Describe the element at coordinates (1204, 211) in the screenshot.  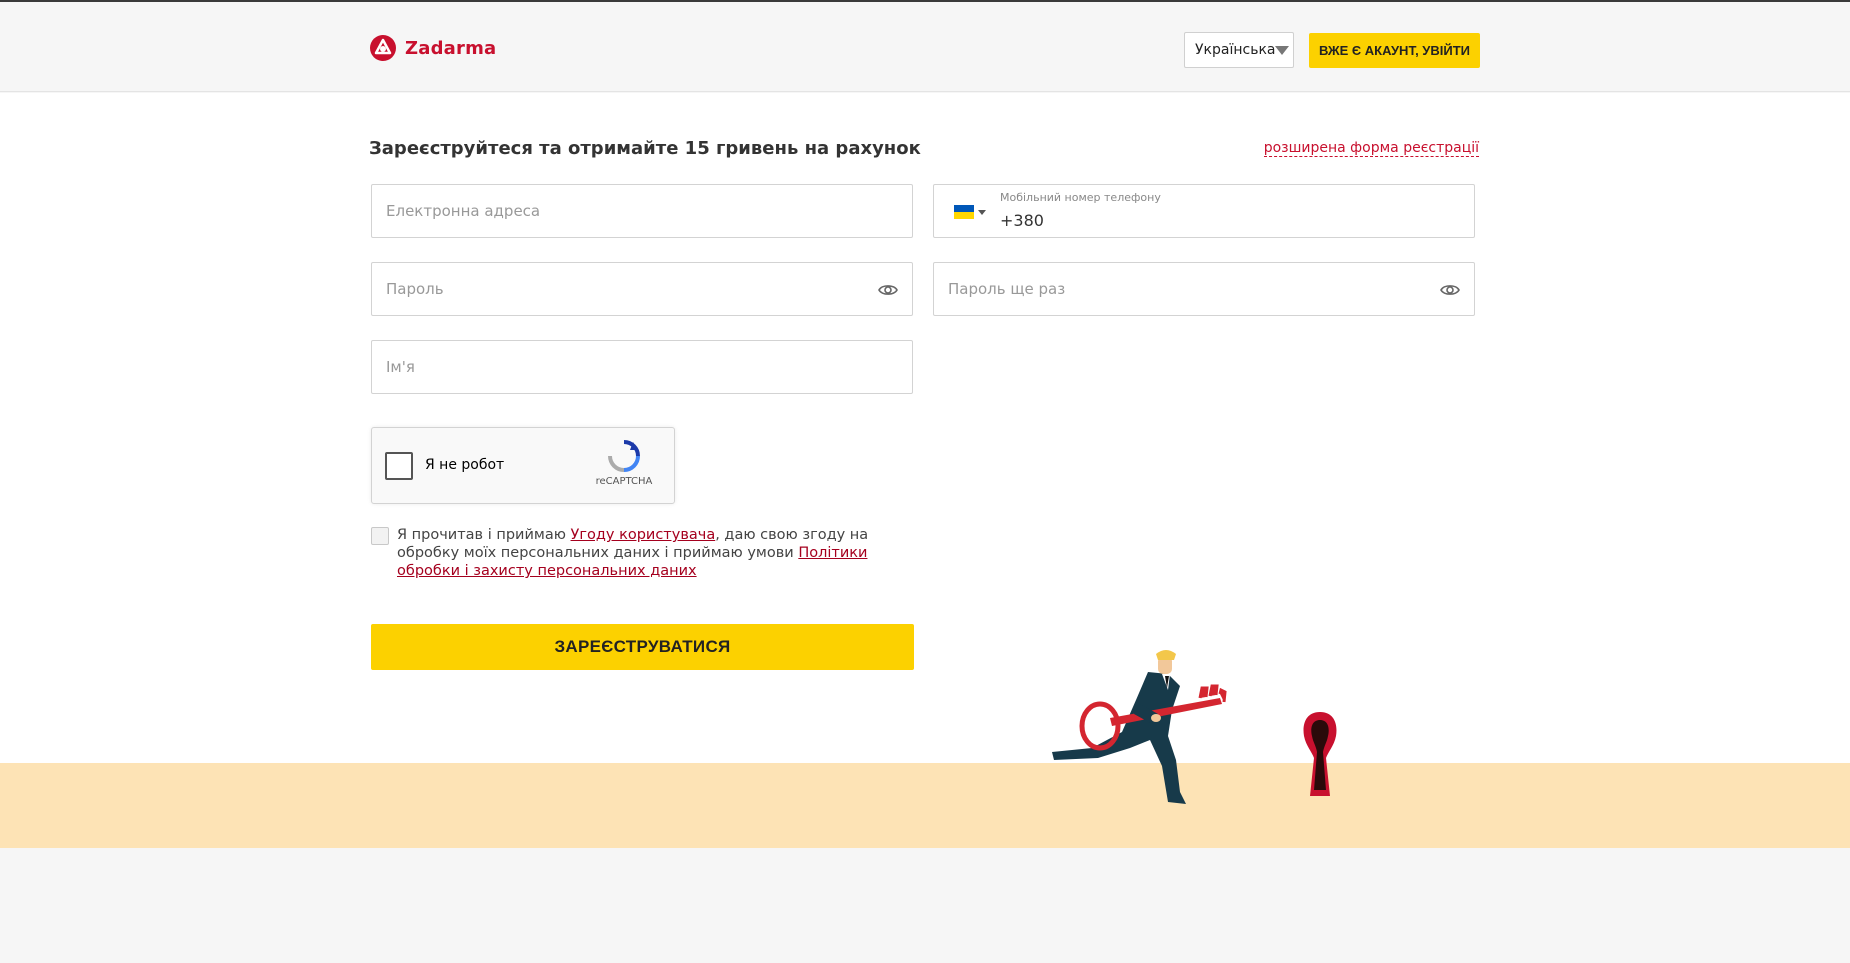
I see `phone-field-wrapper: Мобільний номер телефону +380` at that location.